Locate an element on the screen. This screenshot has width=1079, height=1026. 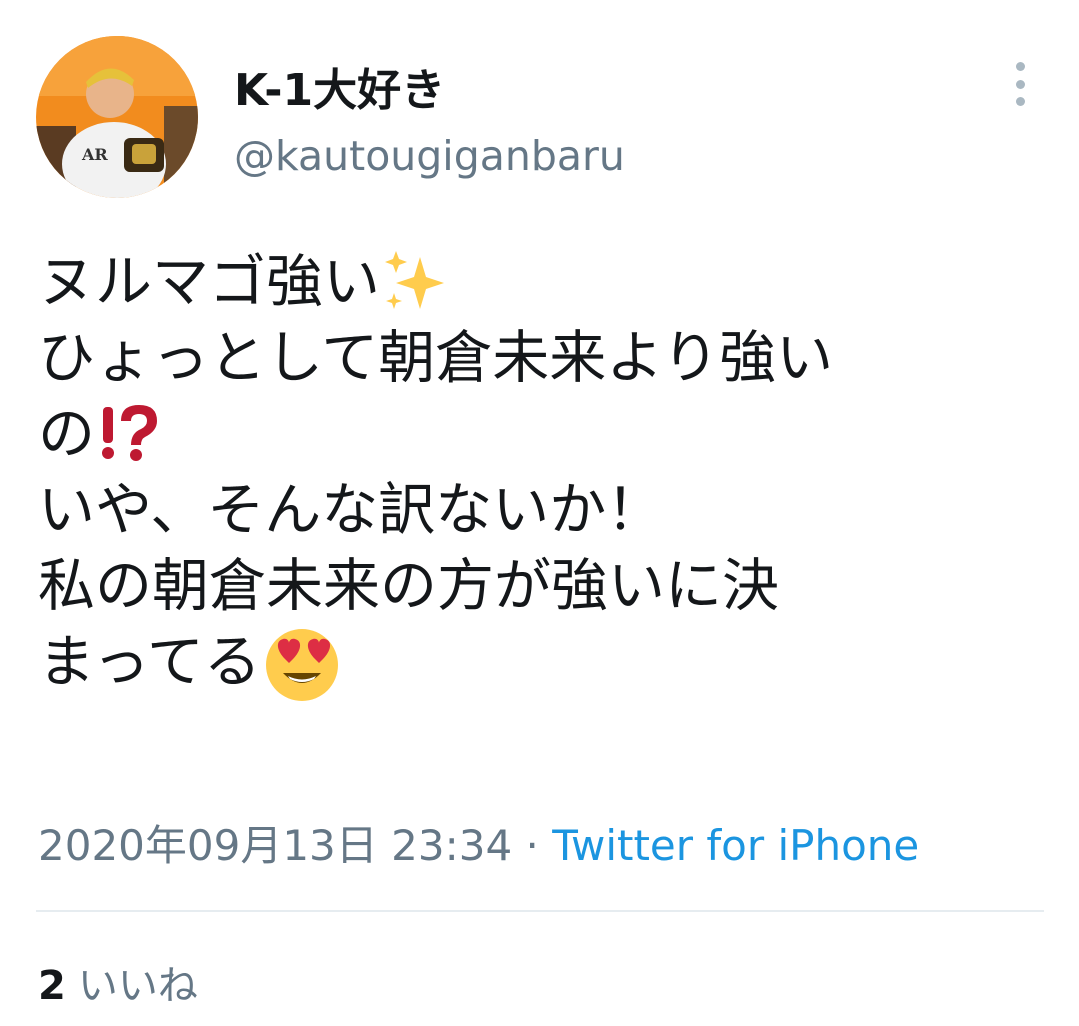
likes-label: いいね is located at coordinates (137, 986).